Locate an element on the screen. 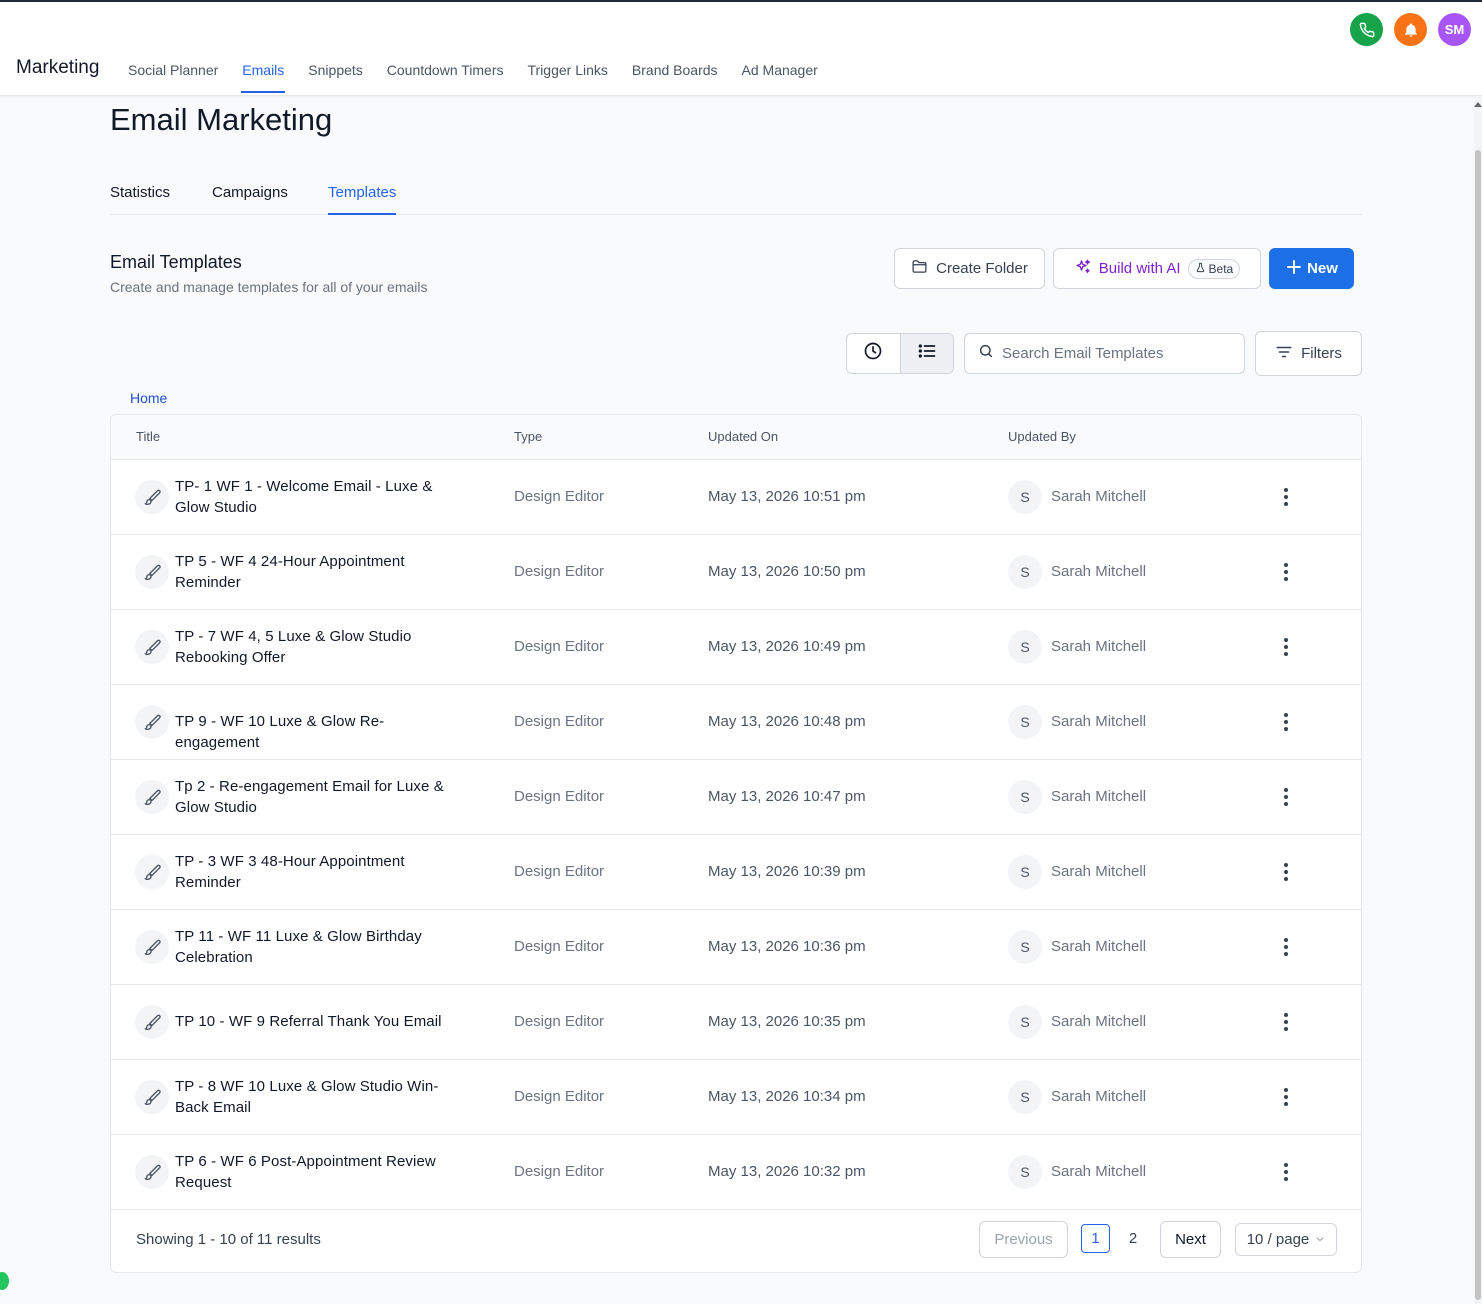  breadcrumb-home: Home is located at coordinates (148, 398).